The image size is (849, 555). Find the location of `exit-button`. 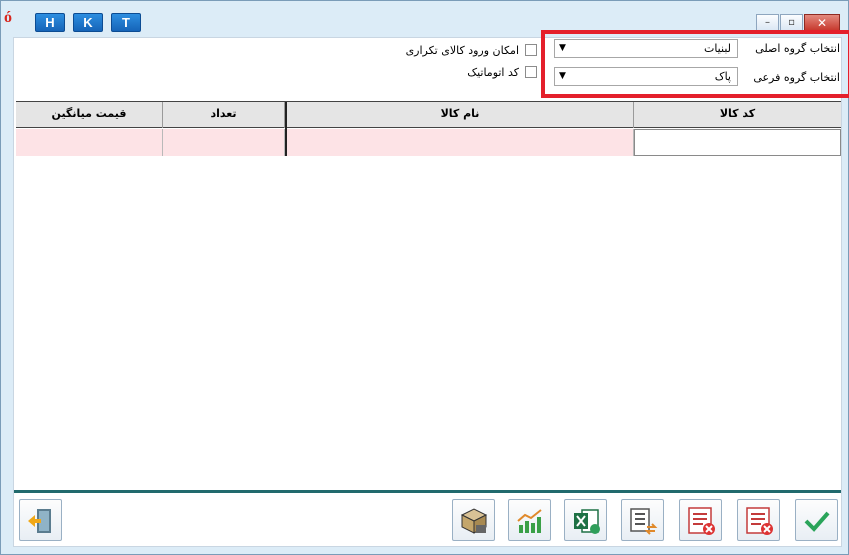

exit-button is located at coordinates (40, 520).